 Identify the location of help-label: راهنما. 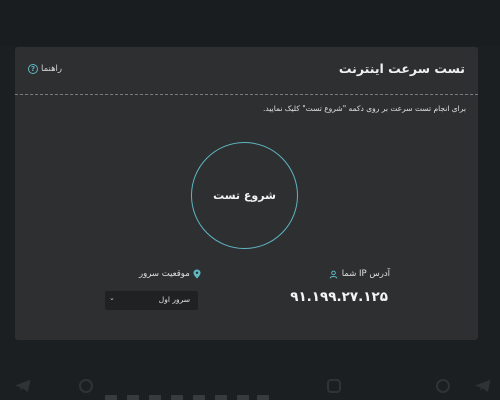
(52, 69).